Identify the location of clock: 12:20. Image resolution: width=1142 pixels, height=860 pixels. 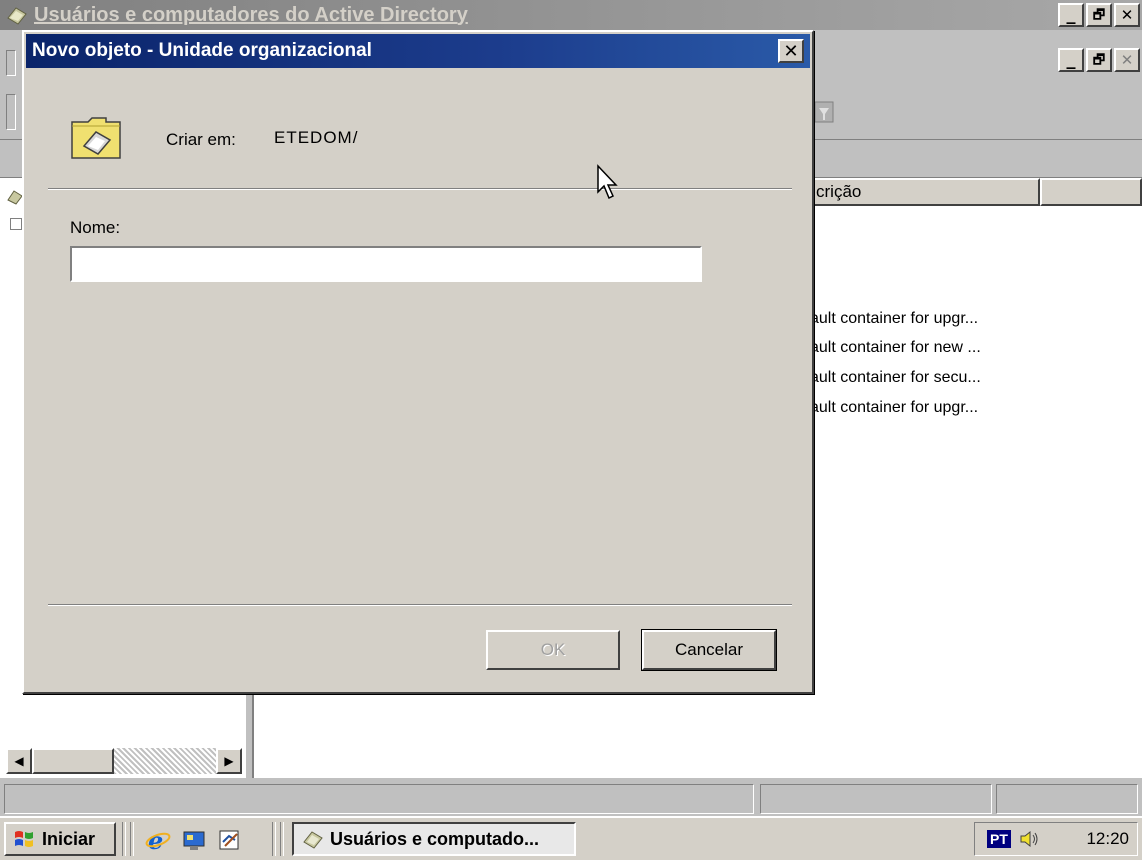
(1107, 839).